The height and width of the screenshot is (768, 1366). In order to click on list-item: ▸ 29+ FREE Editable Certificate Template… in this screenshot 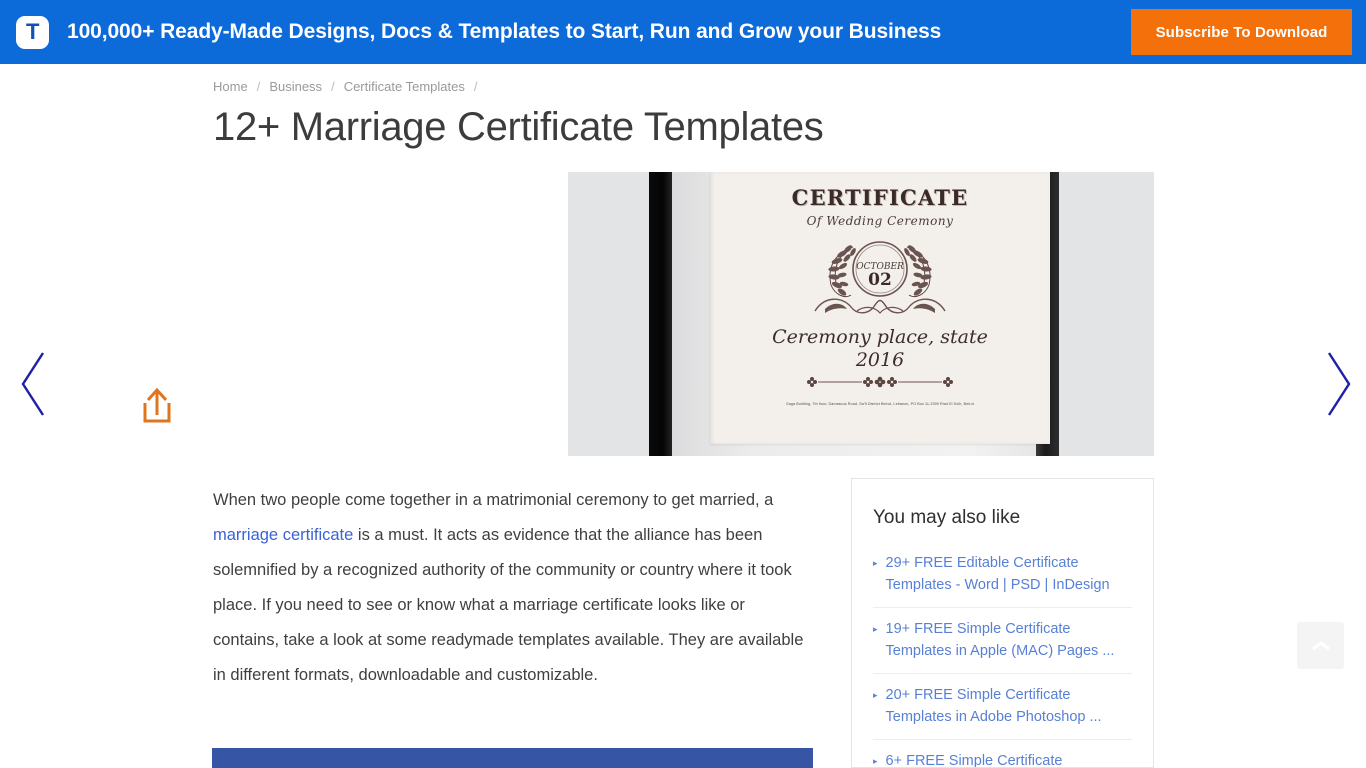, I will do `click(1002, 575)`.